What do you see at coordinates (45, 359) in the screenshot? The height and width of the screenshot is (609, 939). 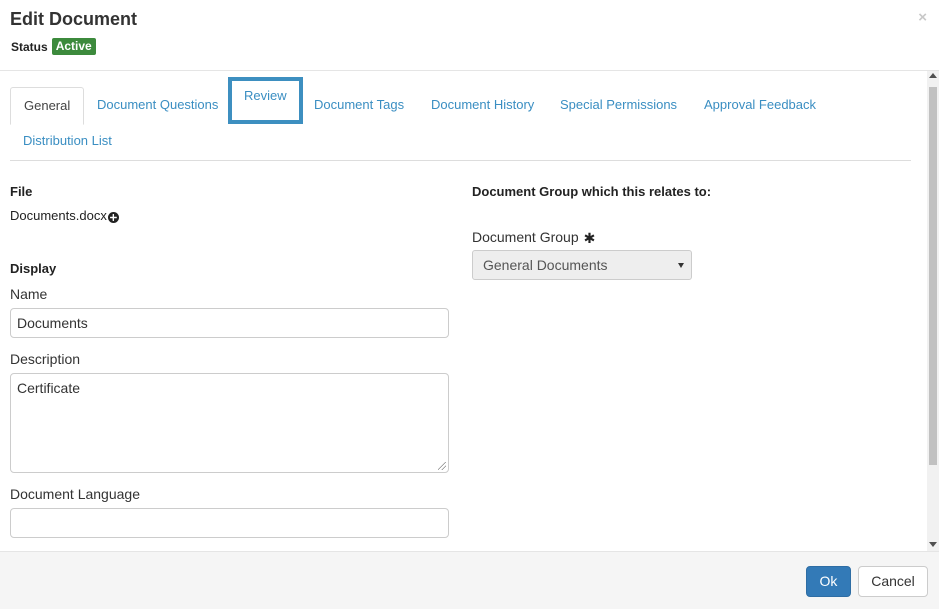 I see `description-label: Description` at bounding box center [45, 359].